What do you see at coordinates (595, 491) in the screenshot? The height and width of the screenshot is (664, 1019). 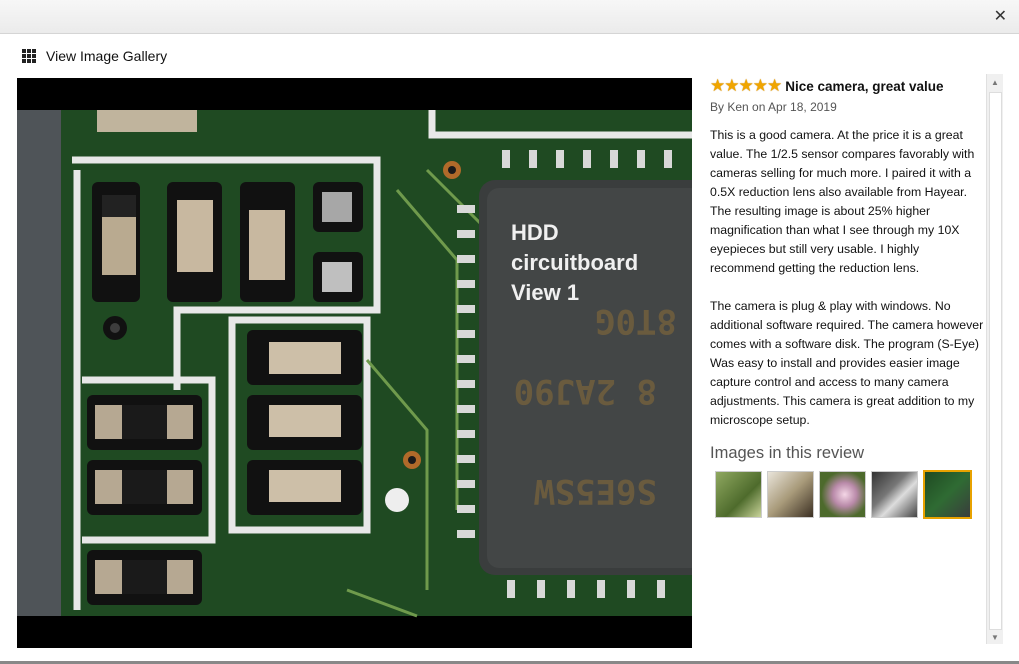 I see `svg-text: S6E5SW` at bounding box center [595, 491].